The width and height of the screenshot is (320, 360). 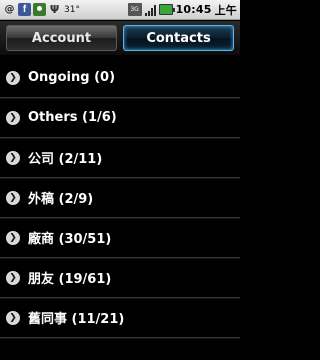 What do you see at coordinates (166, 9) in the screenshot?
I see `battery-icon` at bounding box center [166, 9].